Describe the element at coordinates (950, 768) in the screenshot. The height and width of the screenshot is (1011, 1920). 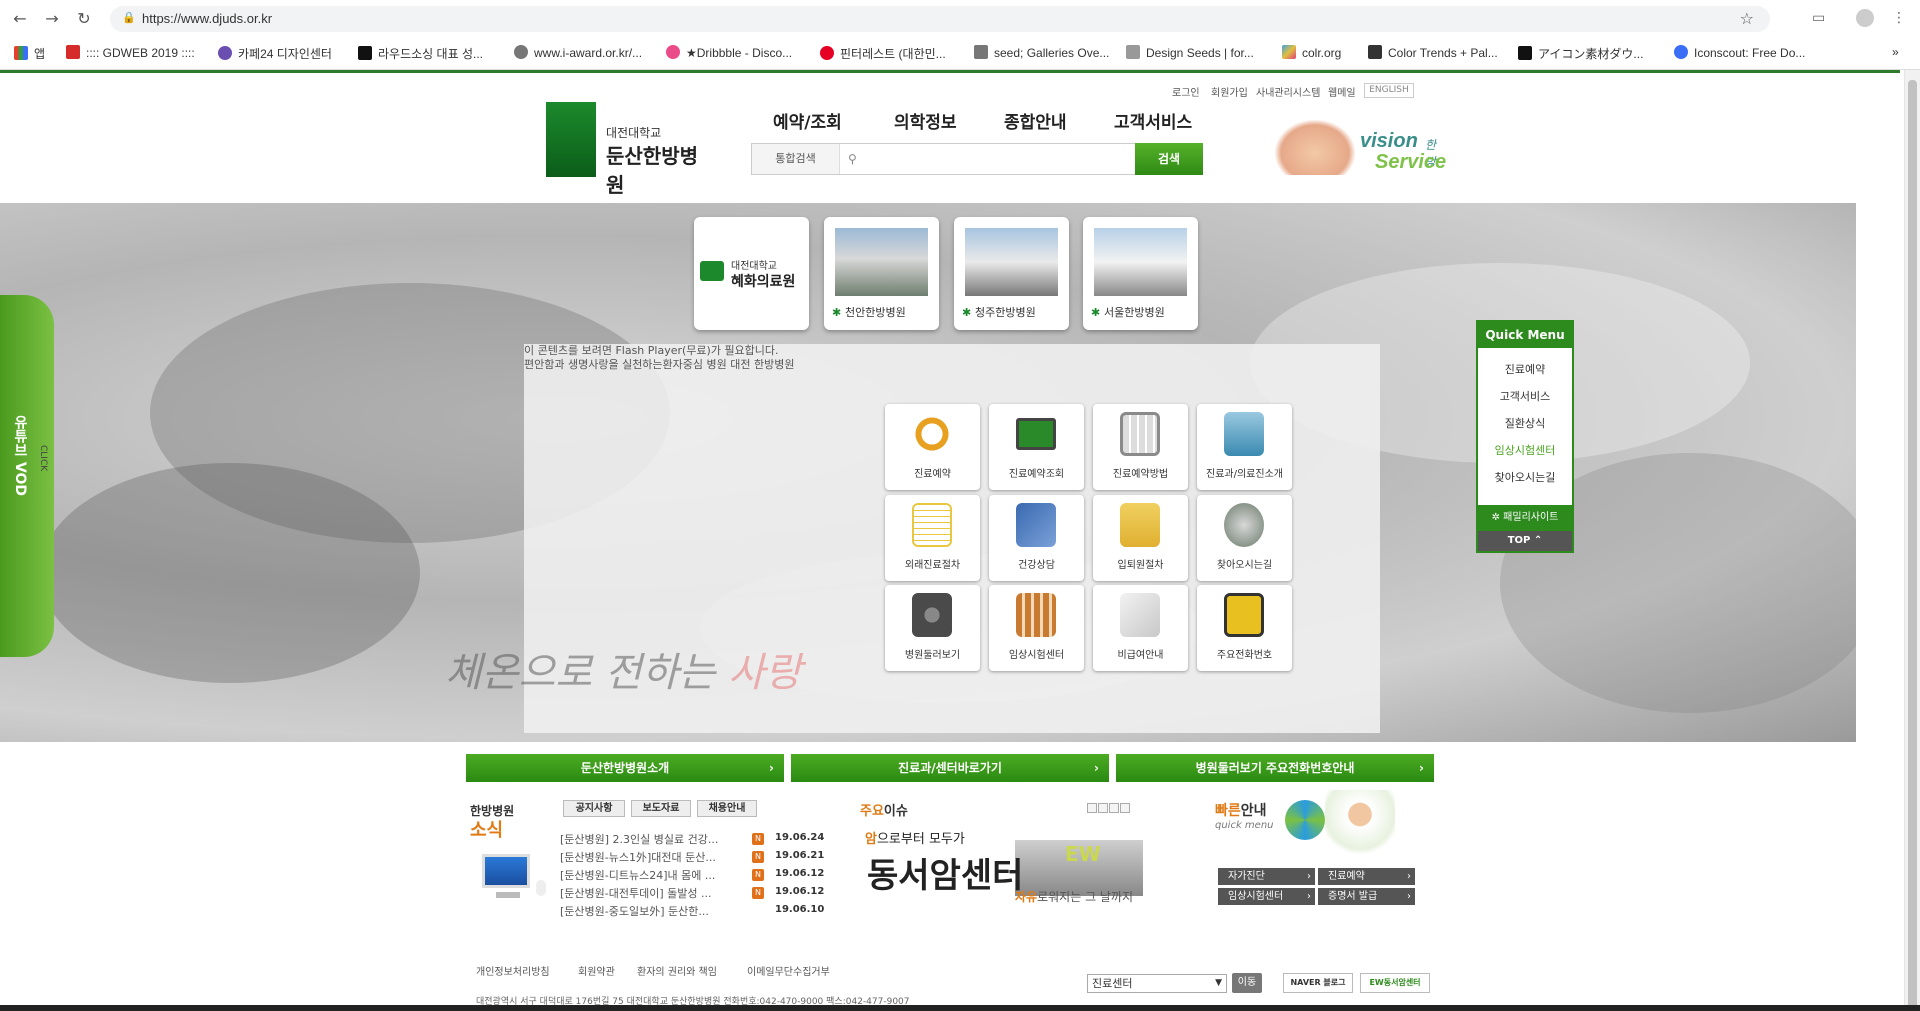
I see `bar-department-shortcut: 진료과/센터바로가기 ›` at that location.